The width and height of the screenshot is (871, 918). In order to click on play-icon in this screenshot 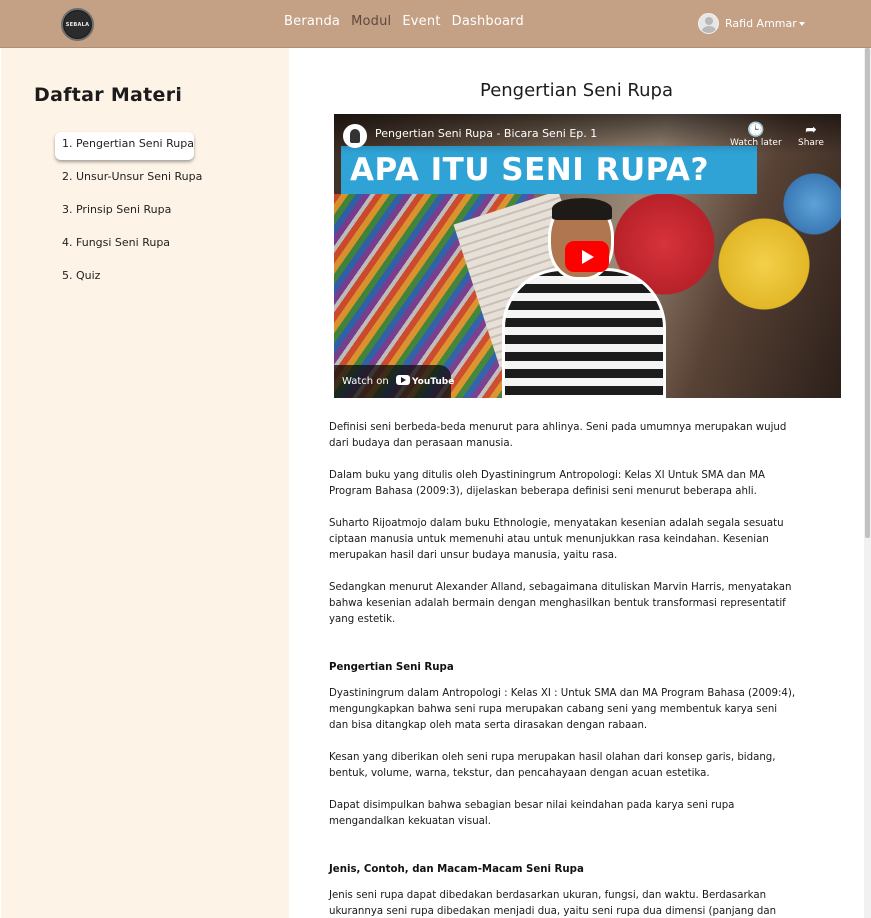, I will do `click(587, 256)`.